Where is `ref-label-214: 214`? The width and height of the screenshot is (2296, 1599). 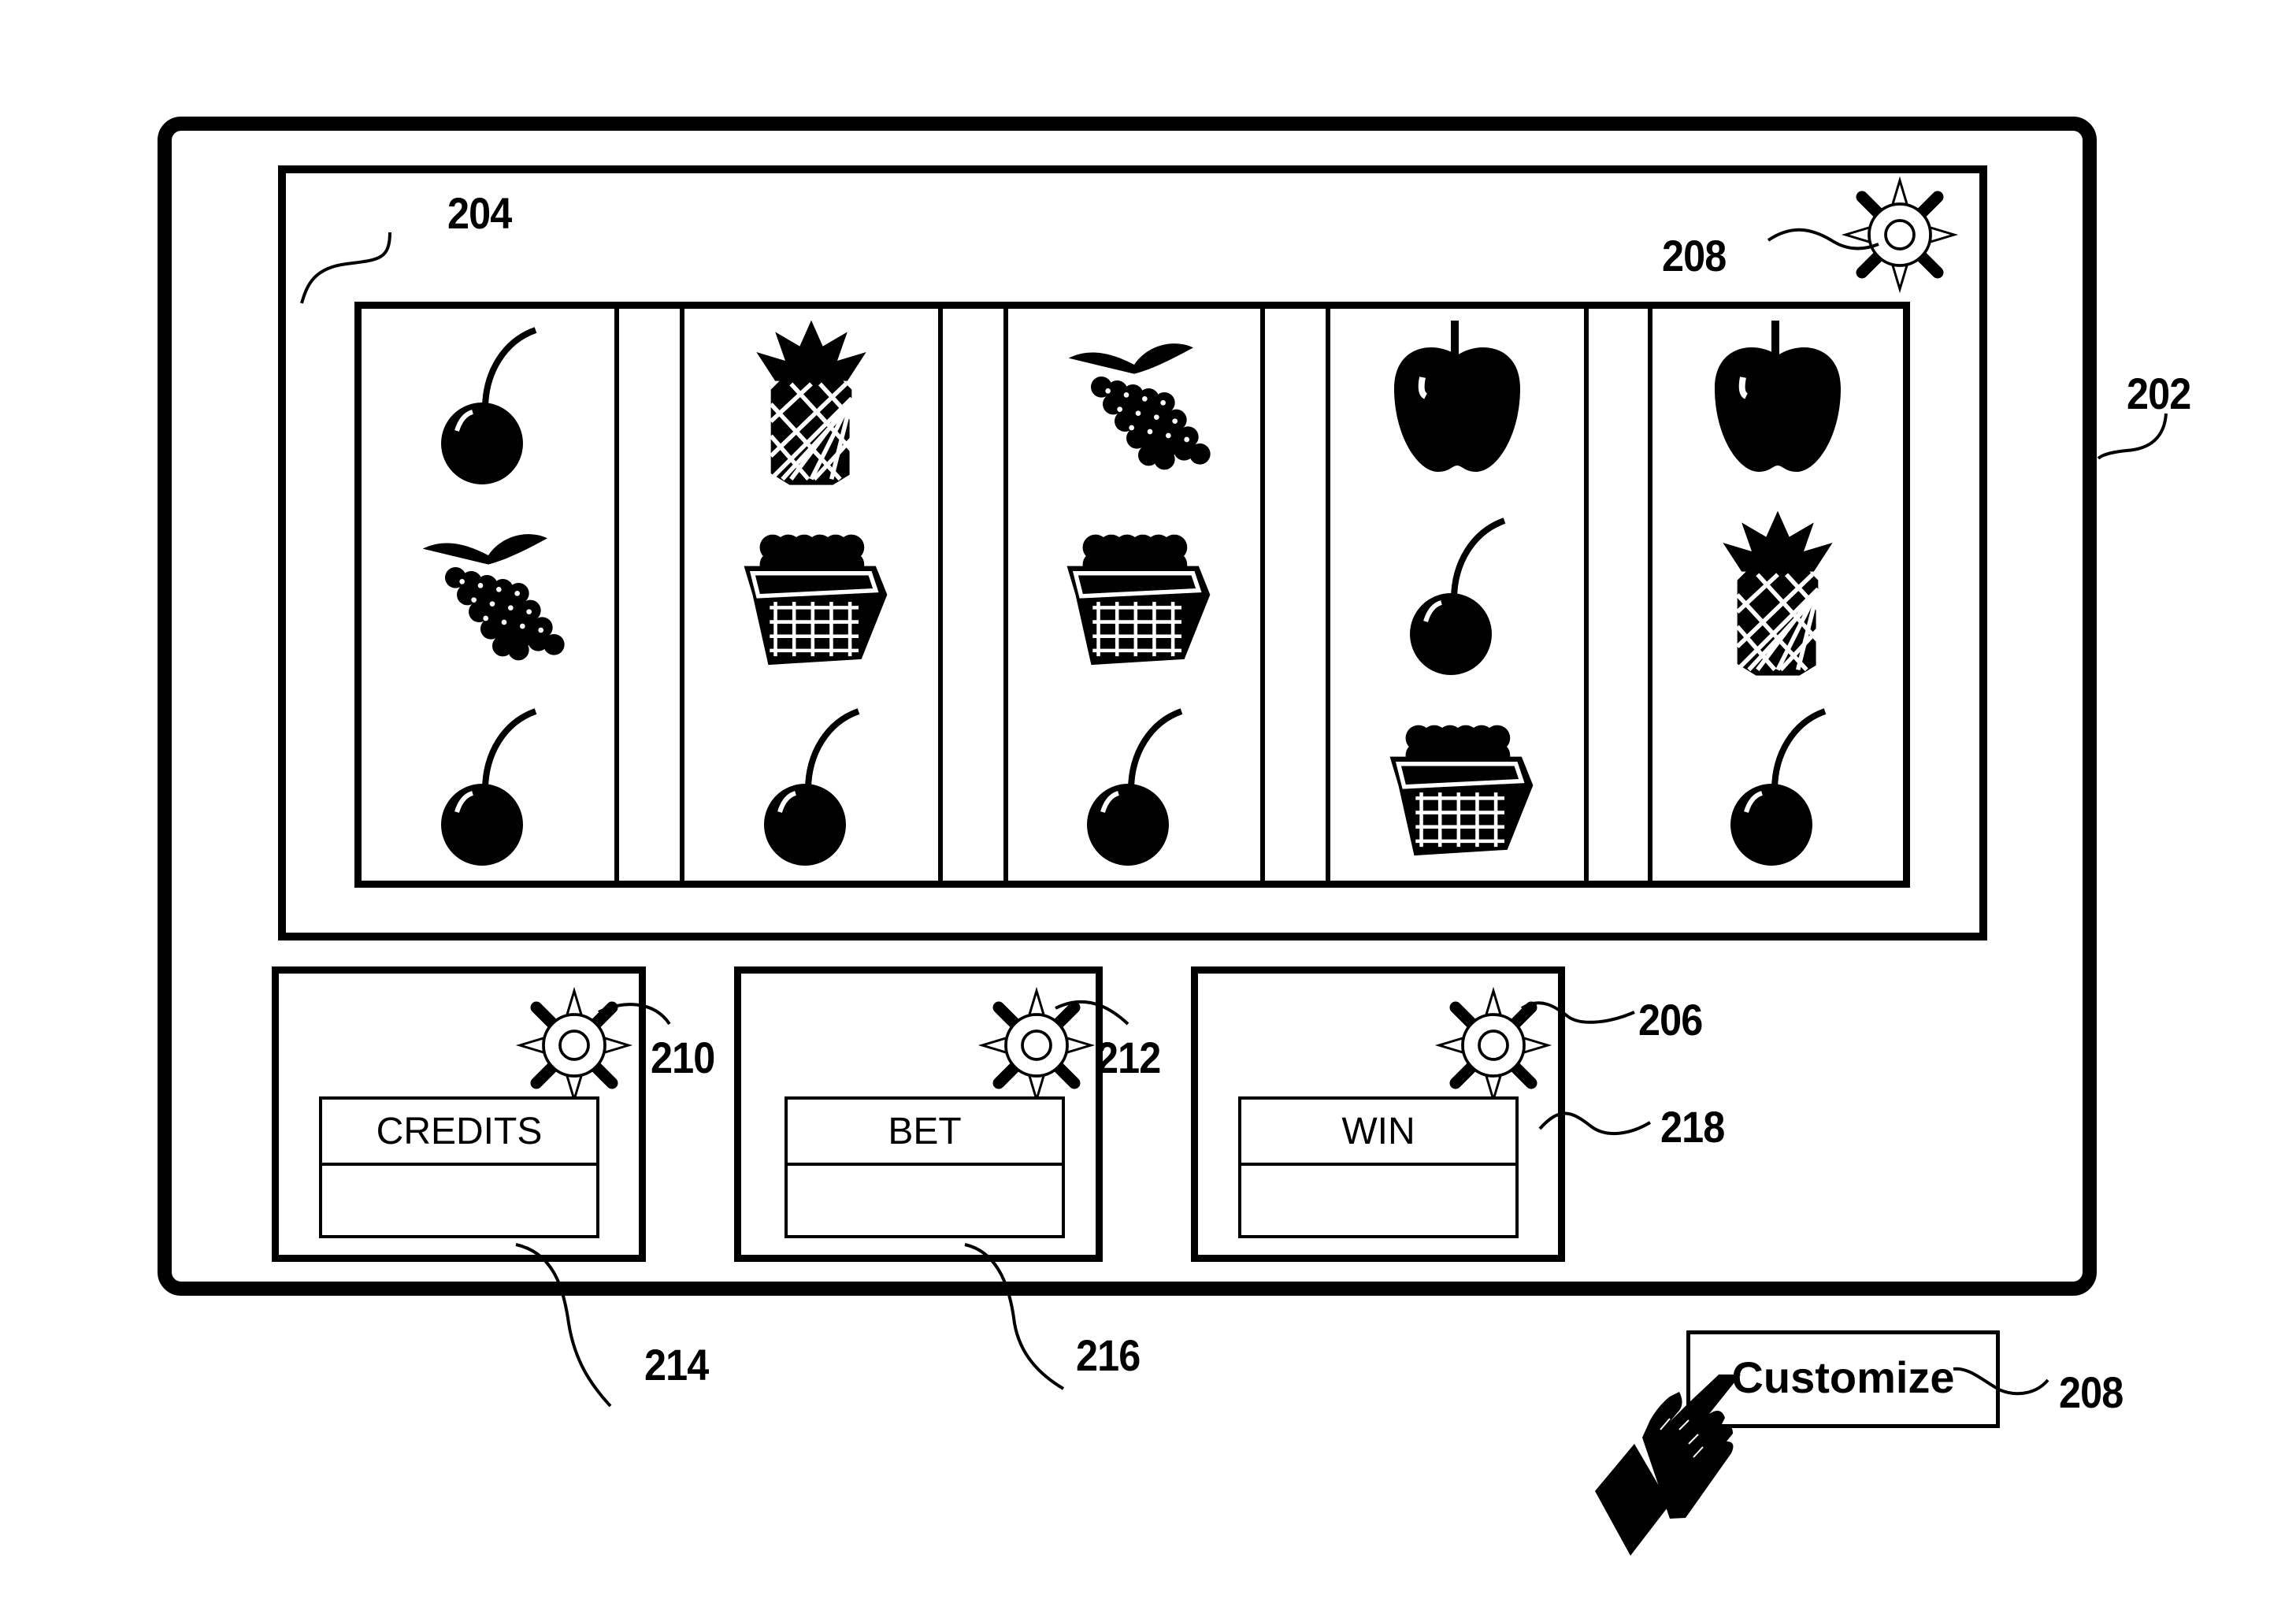
ref-label-214: 214 is located at coordinates (676, 1364).